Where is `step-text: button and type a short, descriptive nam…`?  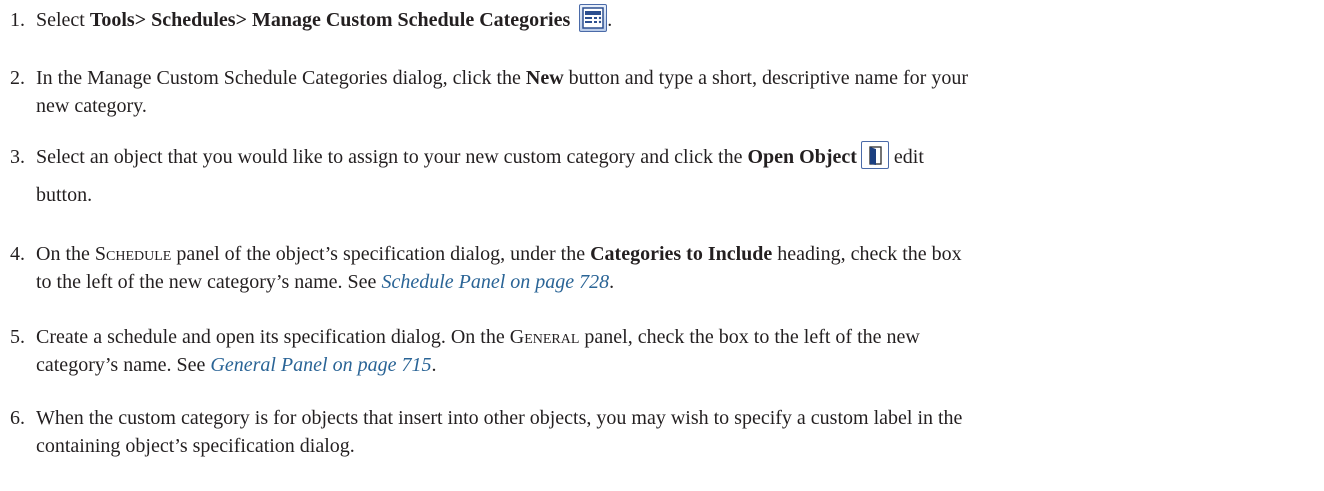 step-text: button and type a short, descriptive nam… is located at coordinates (765, 78).